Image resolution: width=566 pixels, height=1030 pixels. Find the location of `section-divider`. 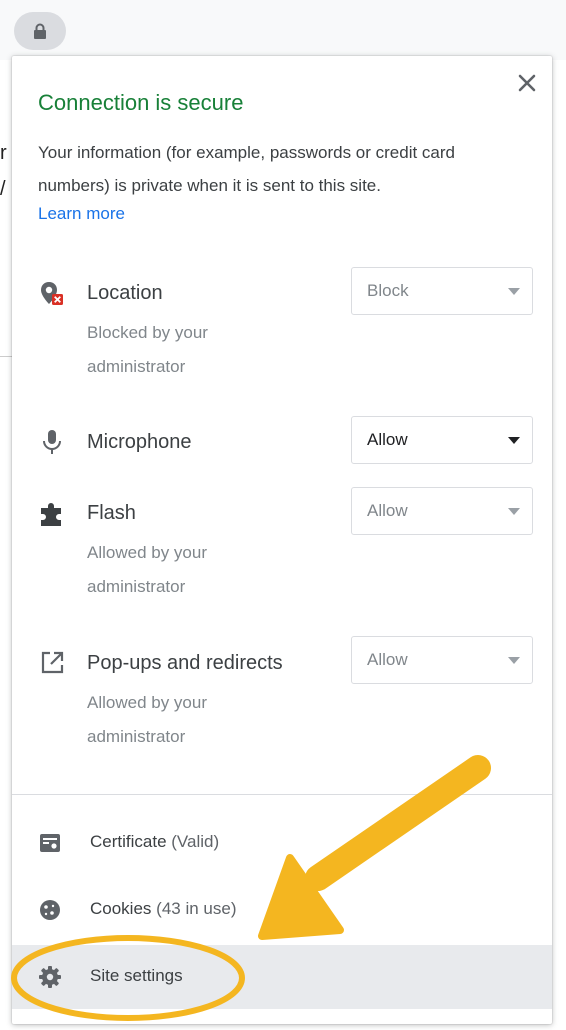

section-divider is located at coordinates (282, 794).